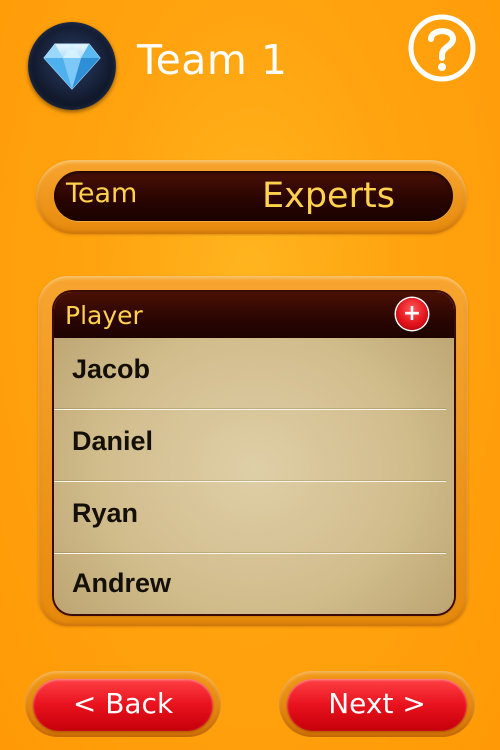  What do you see at coordinates (328, 196) in the screenshot?
I see `team-name-value: Experts` at bounding box center [328, 196].